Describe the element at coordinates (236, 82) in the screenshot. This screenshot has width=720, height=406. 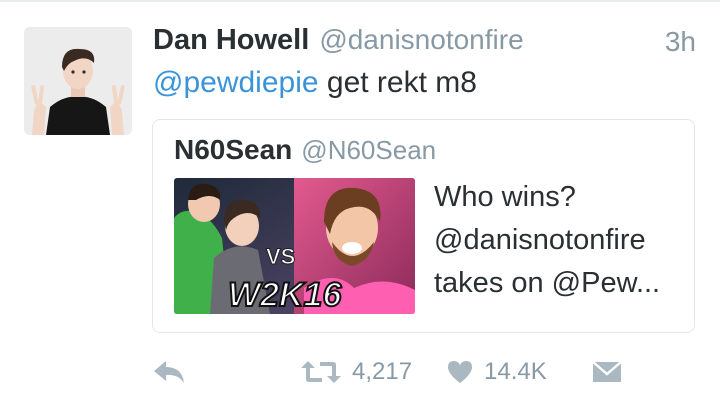
I see `mention-link: @pewdiepie` at that location.